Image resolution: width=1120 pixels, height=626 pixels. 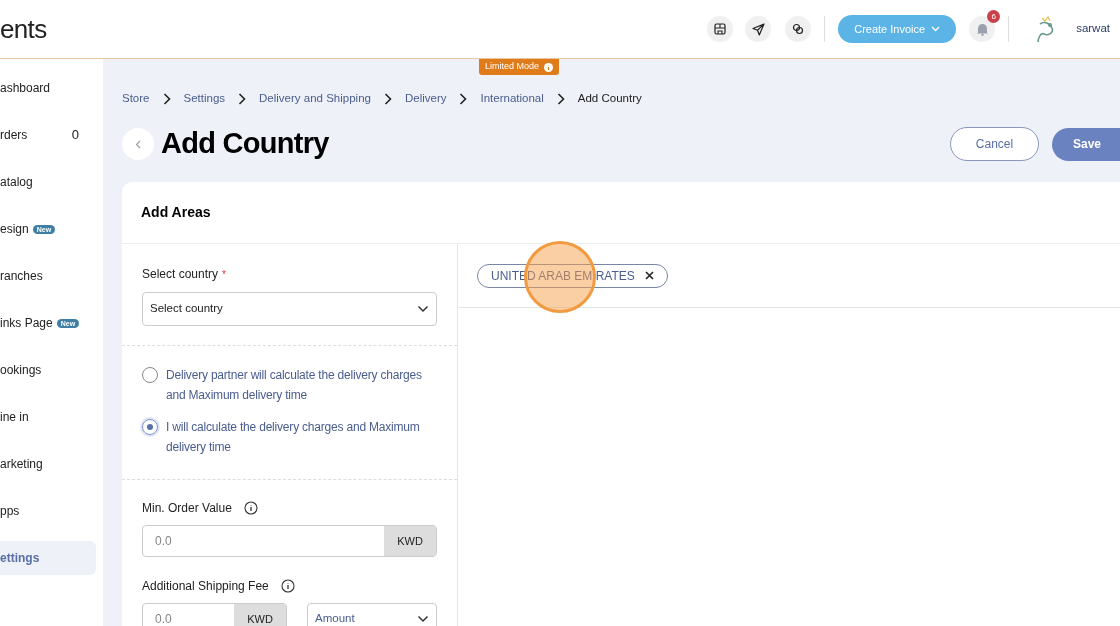 What do you see at coordinates (48, 558) in the screenshot?
I see `sidebar-item: ettings` at bounding box center [48, 558].